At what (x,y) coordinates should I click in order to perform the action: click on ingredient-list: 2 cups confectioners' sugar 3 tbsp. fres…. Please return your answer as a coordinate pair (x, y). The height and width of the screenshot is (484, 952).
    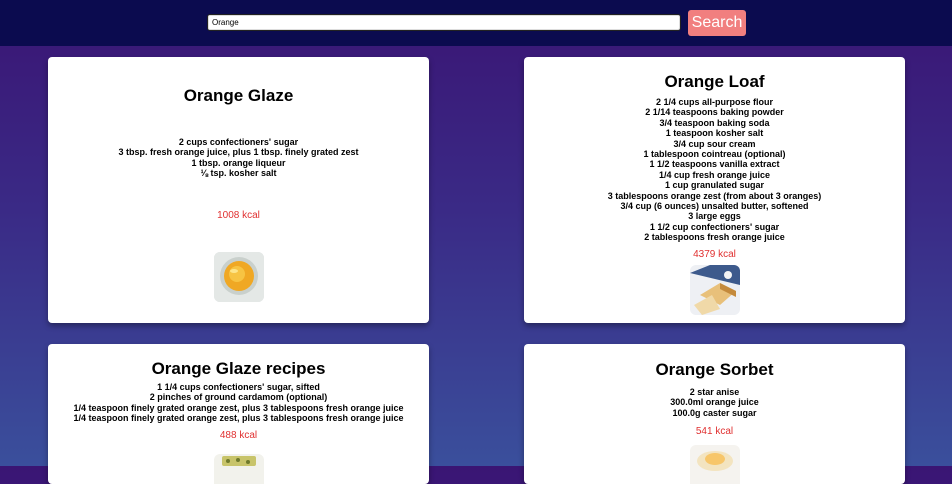
    Looking at the image, I should click on (238, 158).